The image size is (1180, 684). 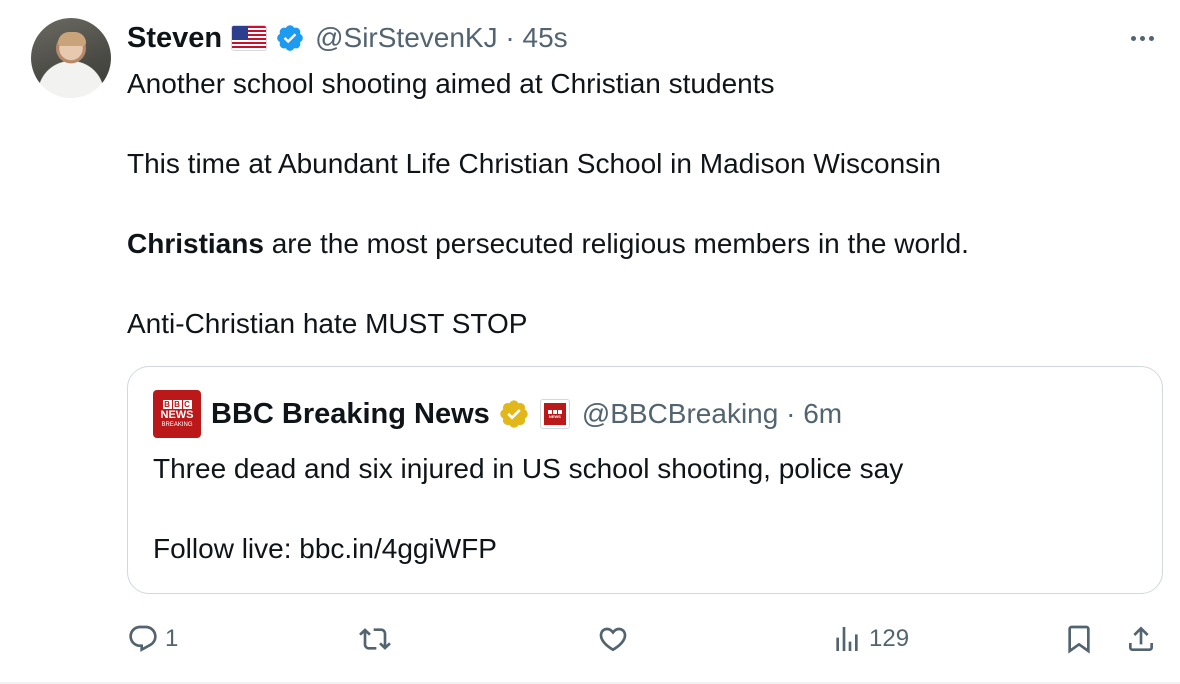 I want to click on author-name: Steven, so click(x=174, y=38).